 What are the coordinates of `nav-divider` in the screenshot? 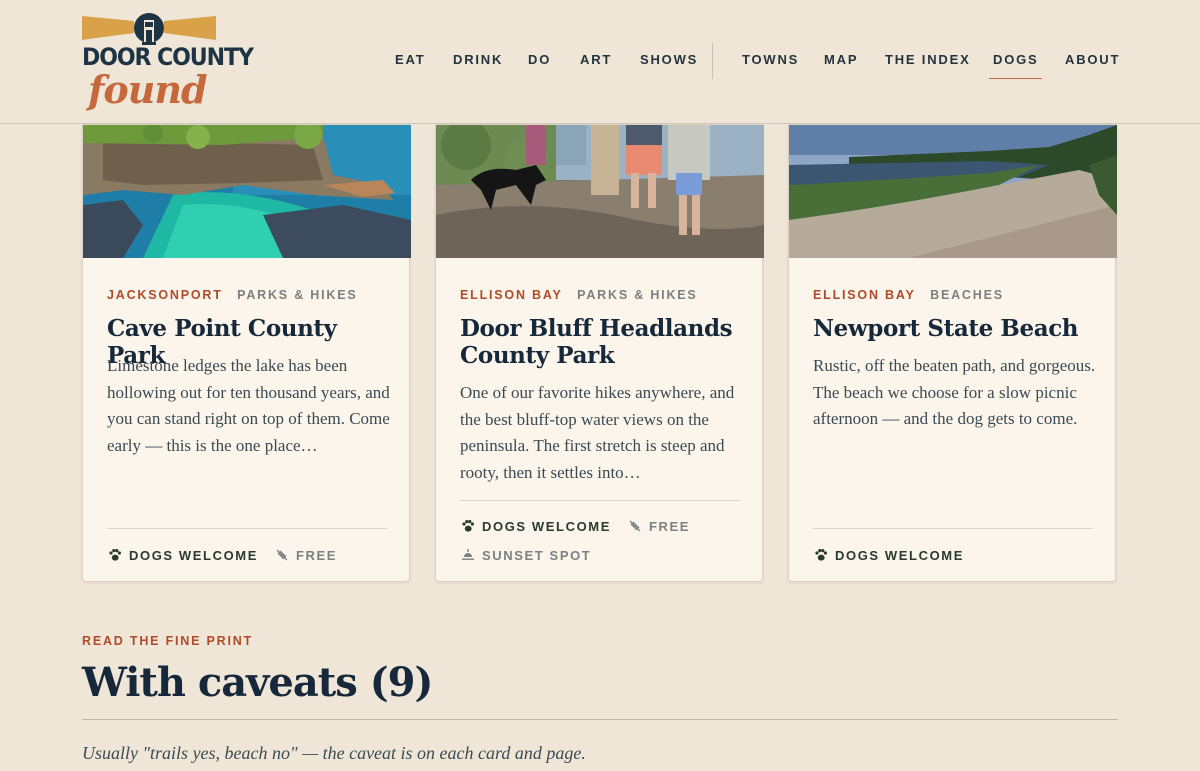 It's located at (712, 61).